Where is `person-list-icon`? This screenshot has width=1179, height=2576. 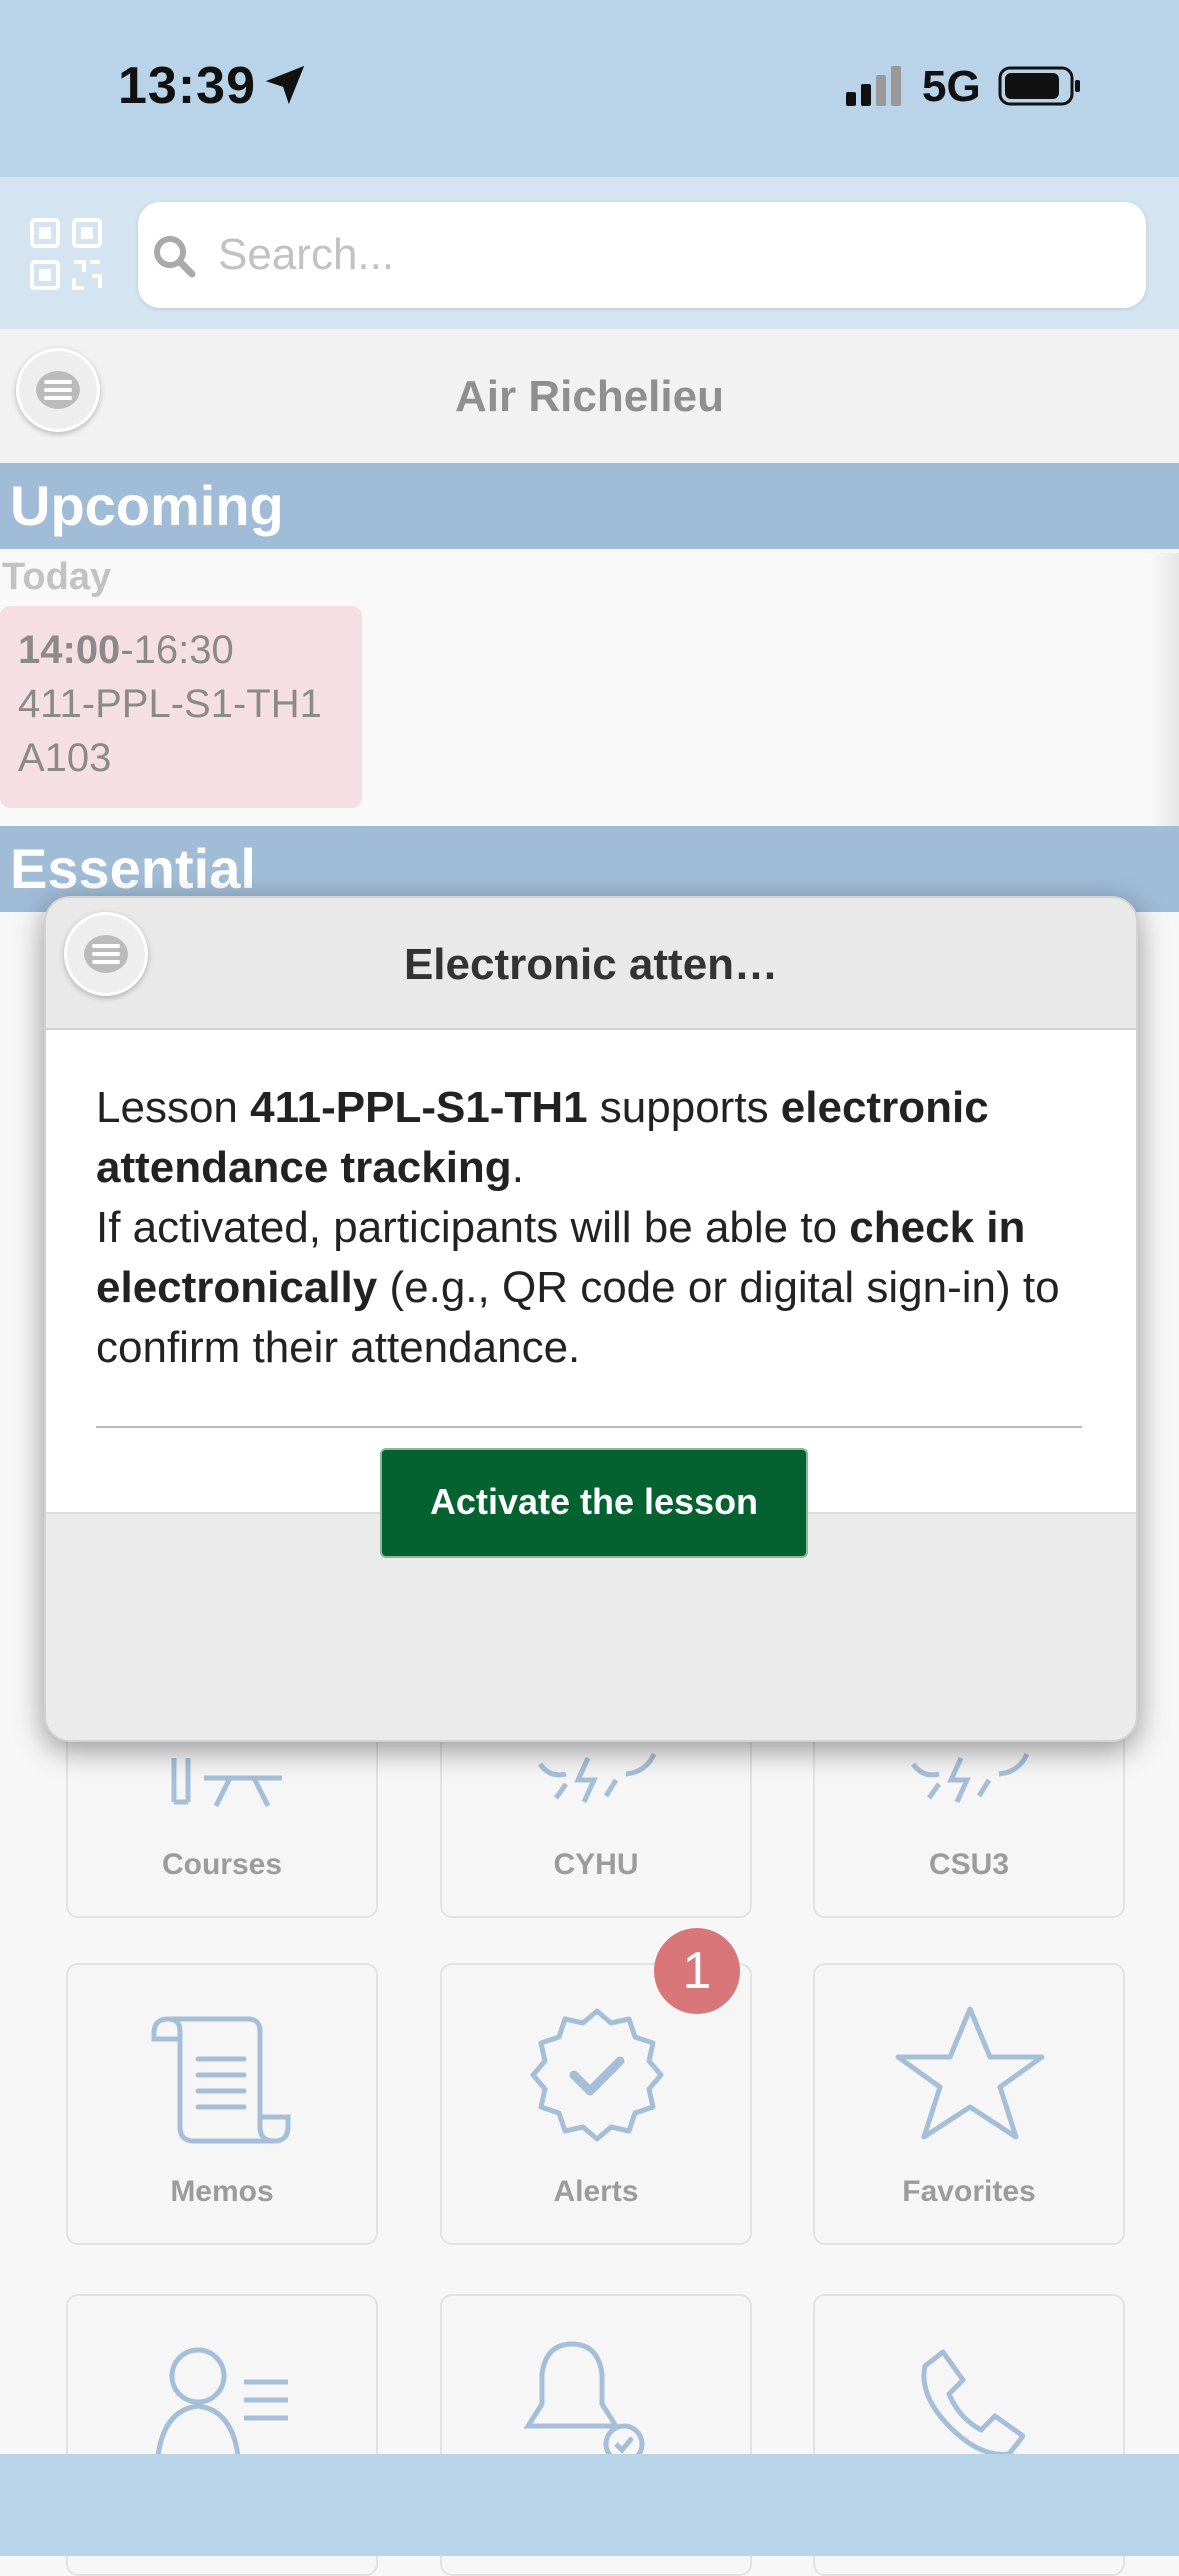
person-list-icon is located at coordinates (221, 2402).